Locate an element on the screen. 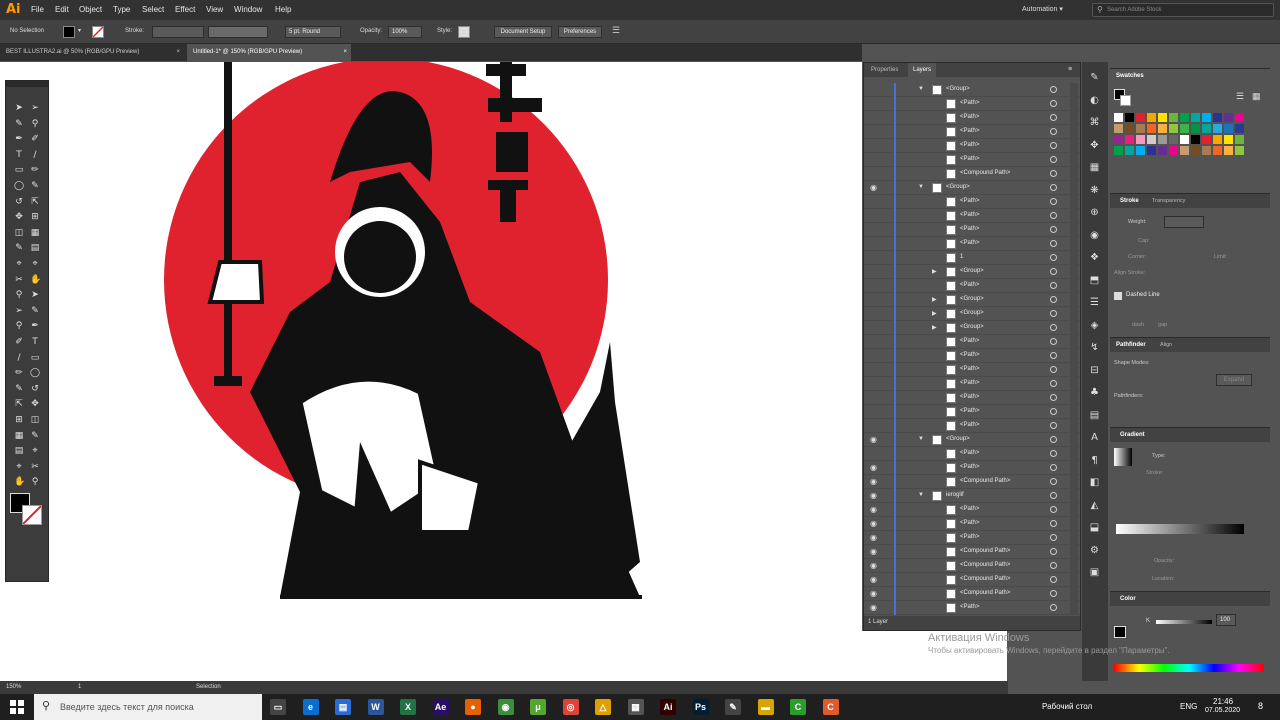 The image size is (1280, 720). tool-27-icon: ➢ is located at coordinates (19, 311).